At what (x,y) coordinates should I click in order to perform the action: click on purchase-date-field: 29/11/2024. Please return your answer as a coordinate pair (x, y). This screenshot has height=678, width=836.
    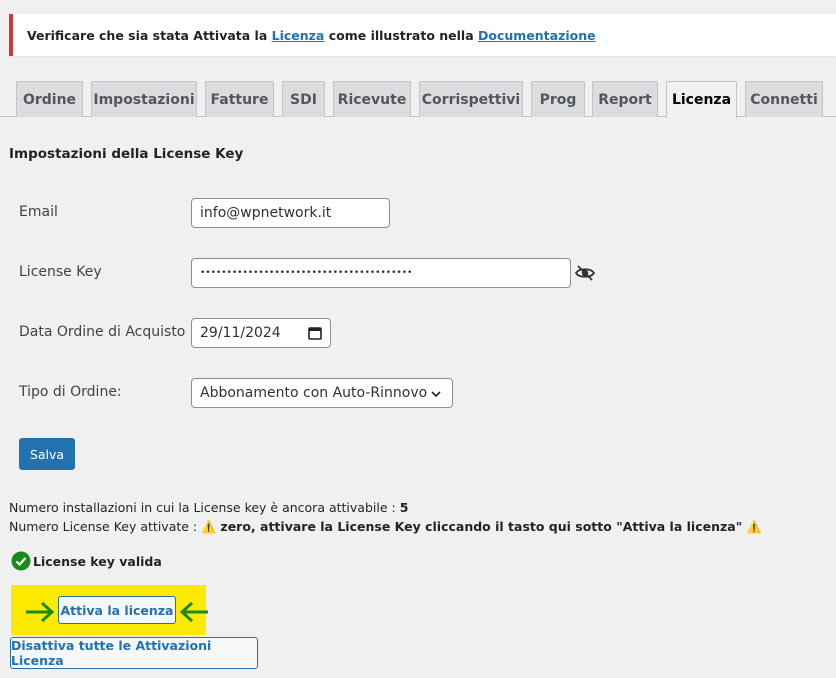
    Looking at the image, I should click on (261, 333).